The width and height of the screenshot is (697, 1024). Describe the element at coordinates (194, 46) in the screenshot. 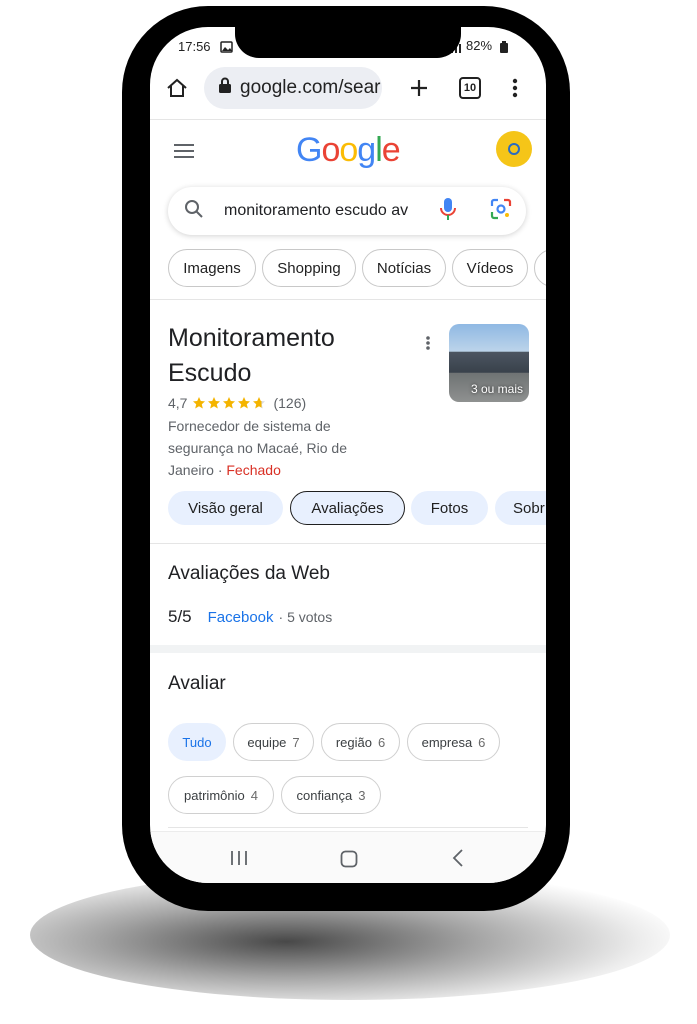

I see `status-time: 17:56` at that location.